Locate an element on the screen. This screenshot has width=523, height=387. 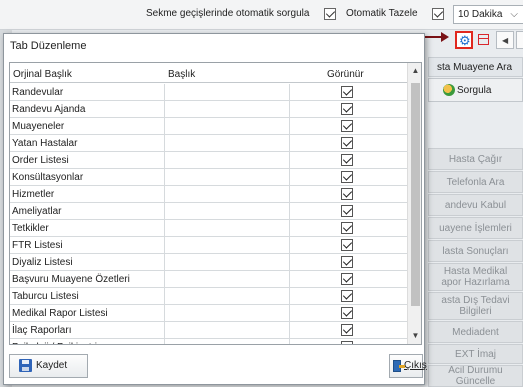
settings-gear-icon: ⚙ is located at coordinates (465, 40).